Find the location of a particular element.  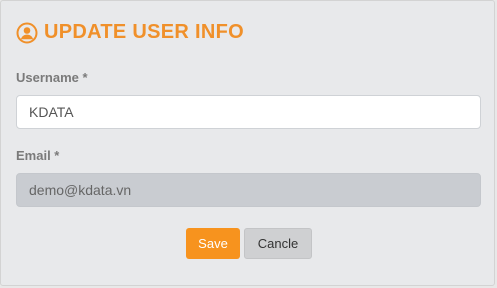

username-input is located at coordinates (248, 112).